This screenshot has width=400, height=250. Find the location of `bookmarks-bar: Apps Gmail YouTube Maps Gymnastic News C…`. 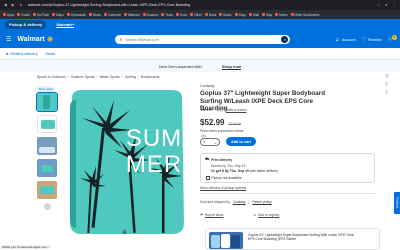

bookmarks-bar: Apps Gmail YouTube Maps Gymnastic News C… is located at coordinates (200, 14).